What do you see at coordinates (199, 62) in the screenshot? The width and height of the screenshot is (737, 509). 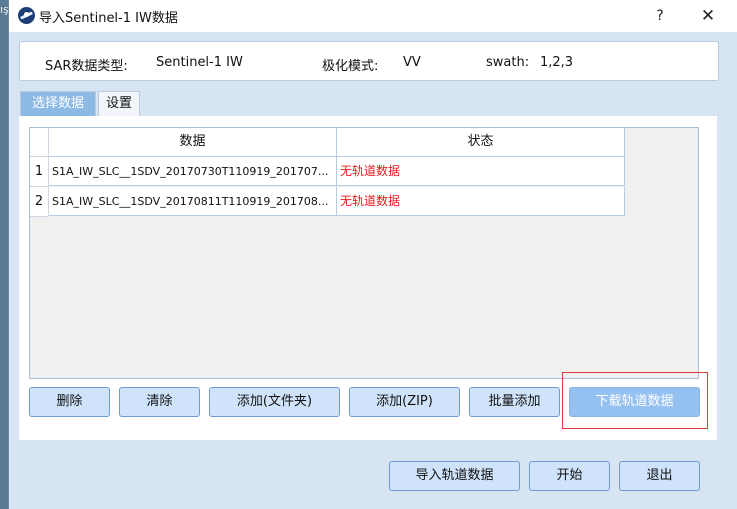 I see `sar-type-value: Sentinel-1 IW` at bounding box center [199, 62].